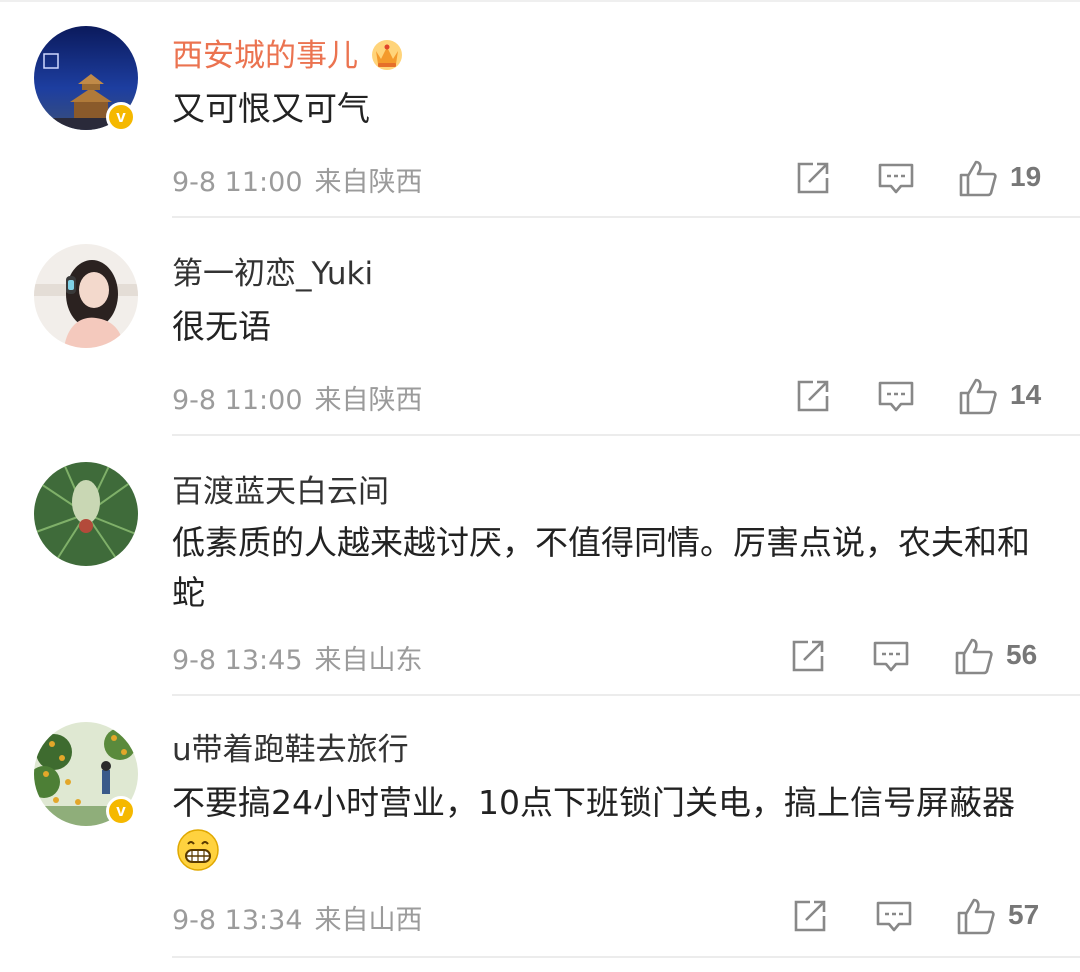 The image size is (1080, 972). I want to click on like-count: 56, so click(1022, 654).